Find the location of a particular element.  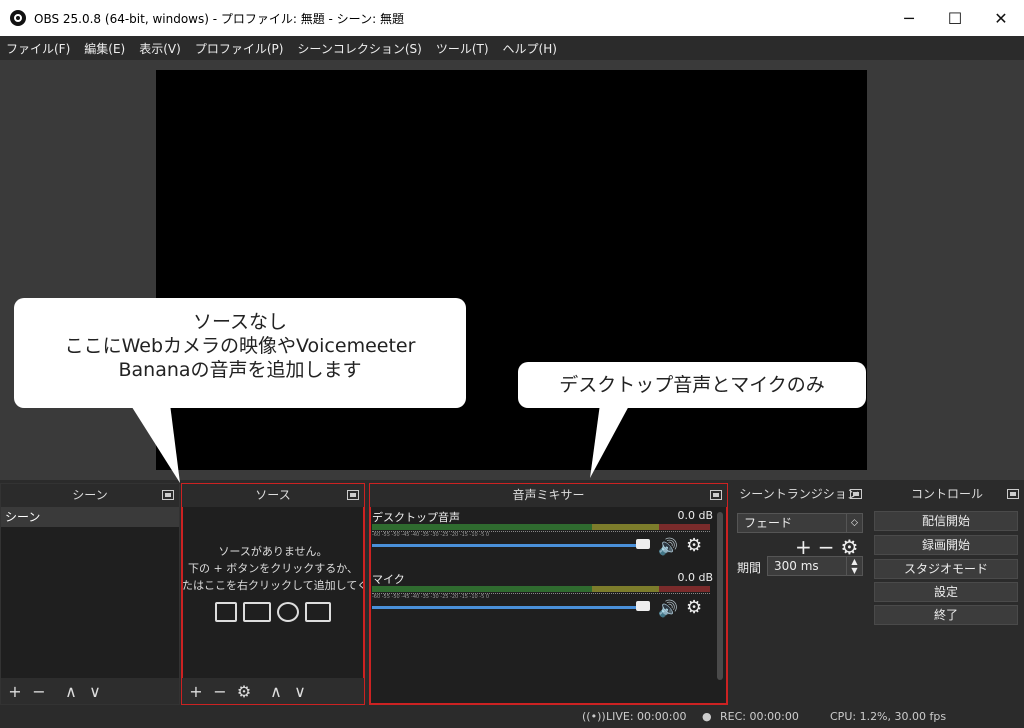

callout-line-1: ソースなし is located at coordinates (240, 322).